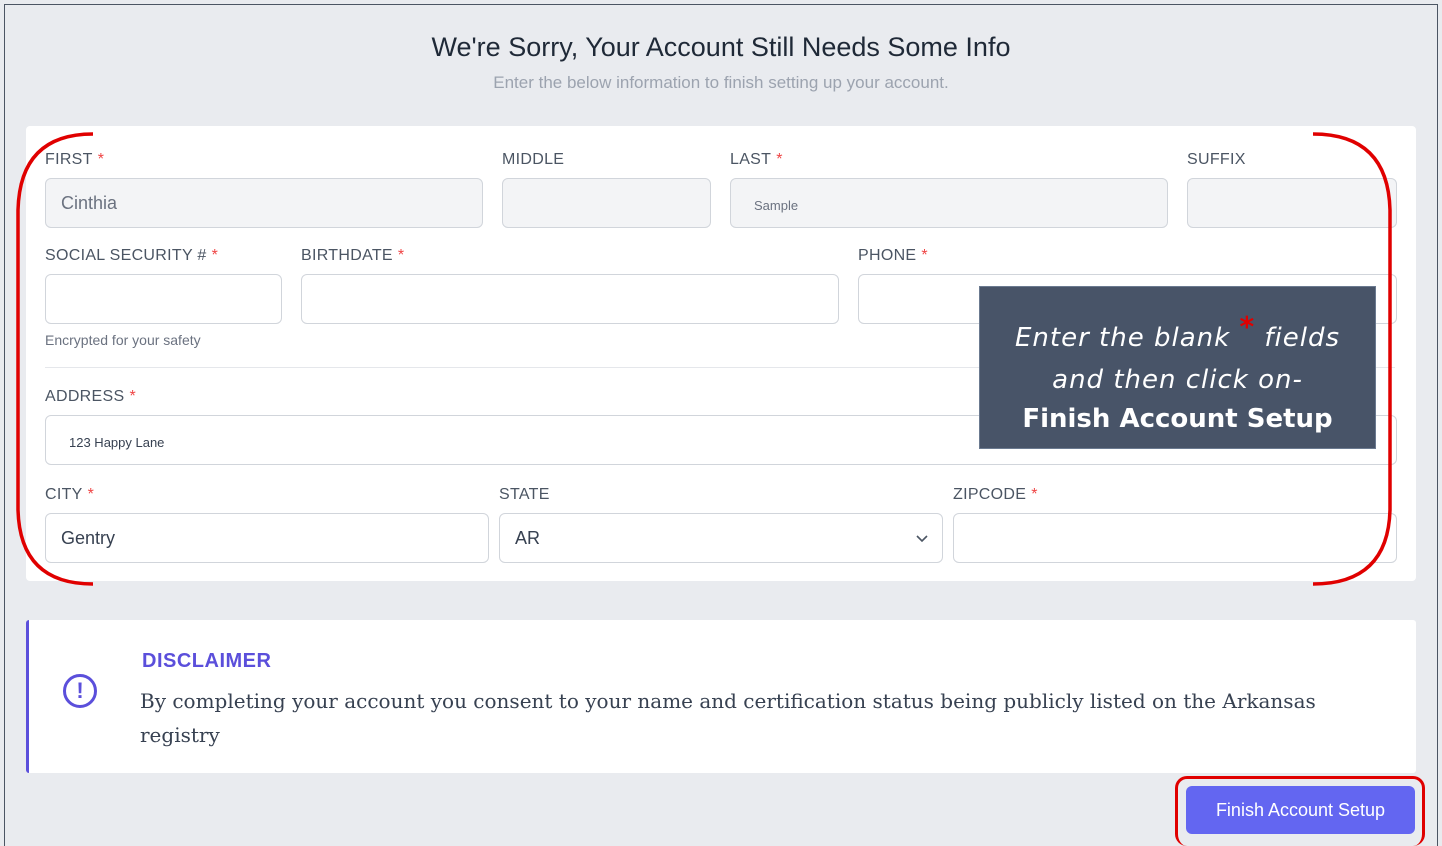 This screenshot has width=1442, height=846. Describe the element at coordinates (1177, 331) in the screenshot. I see `callout-line-1: Enter the blank * fields` at that location.